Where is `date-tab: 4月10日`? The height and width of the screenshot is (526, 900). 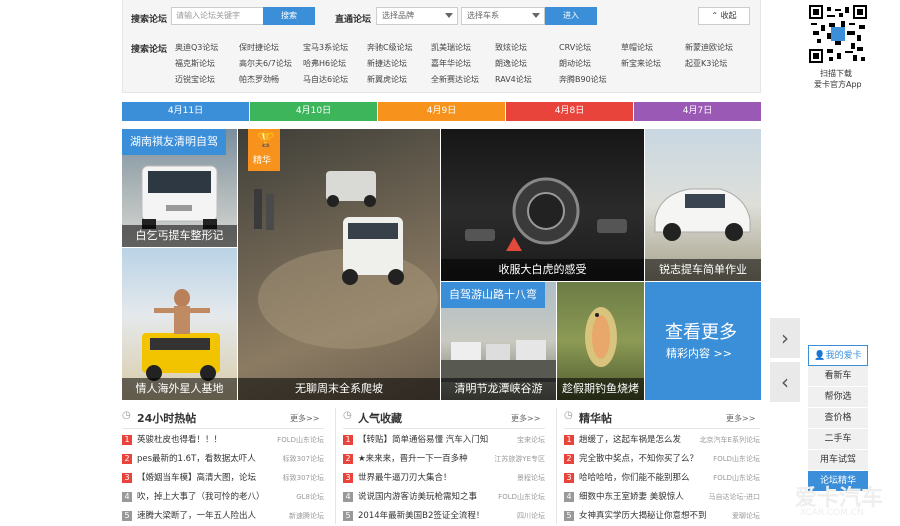 date-tab: 4月10日 is located at coordinates (313, 111).